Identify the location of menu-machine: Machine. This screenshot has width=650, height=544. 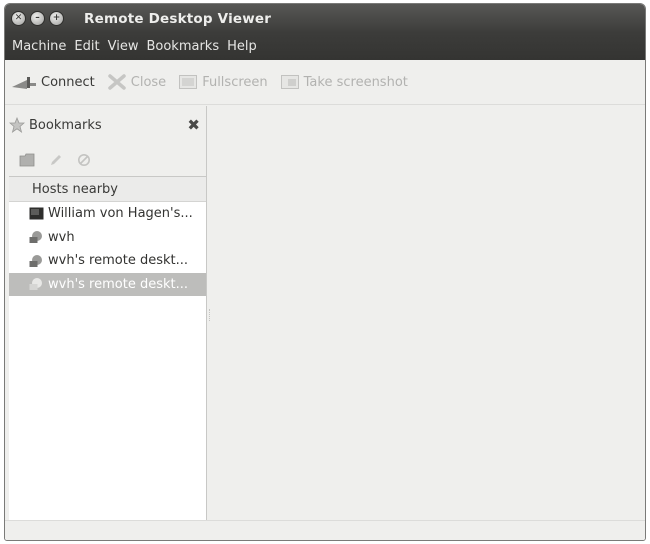
(39, 46).